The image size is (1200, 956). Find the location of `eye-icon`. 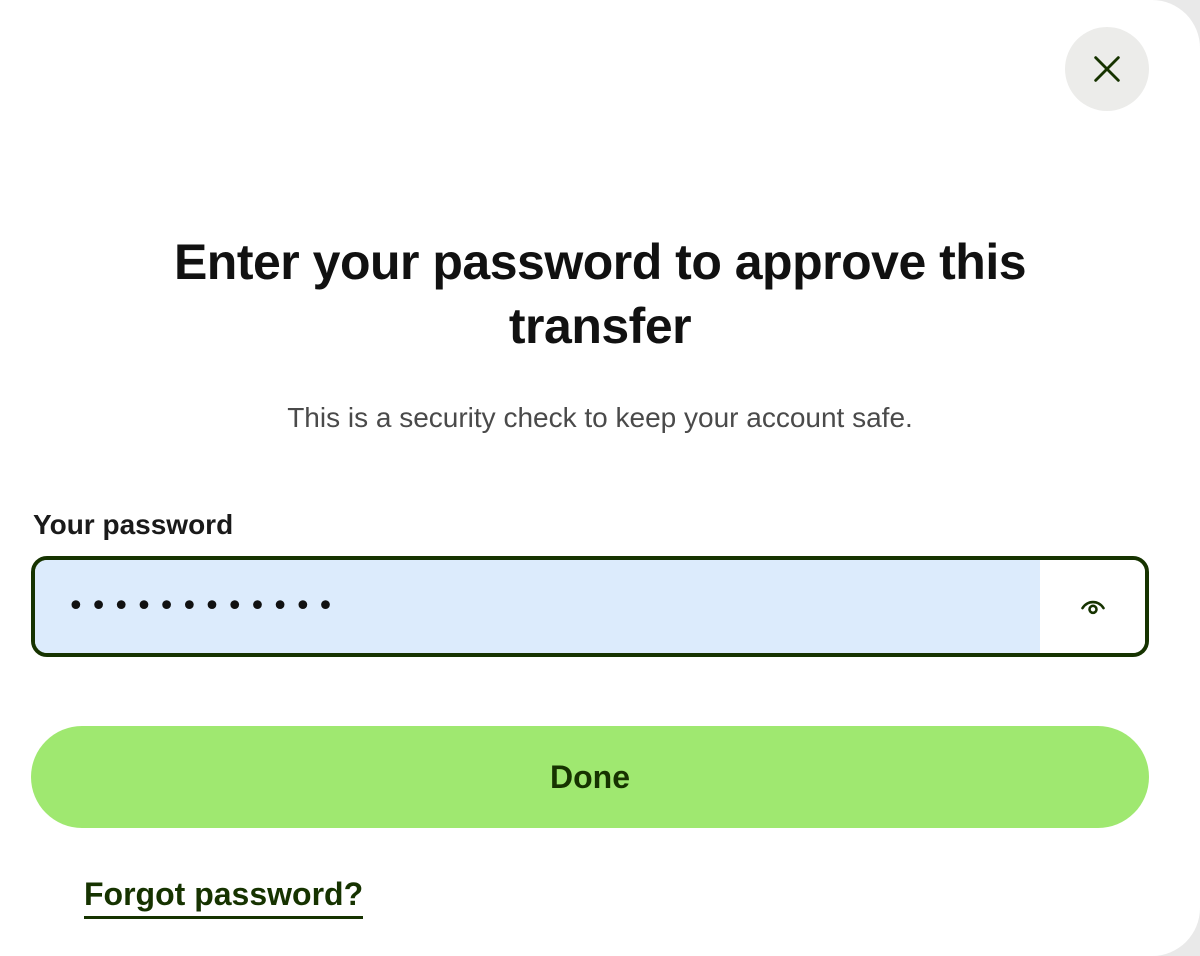

eye-icon is located at coordinates (1092, 607).